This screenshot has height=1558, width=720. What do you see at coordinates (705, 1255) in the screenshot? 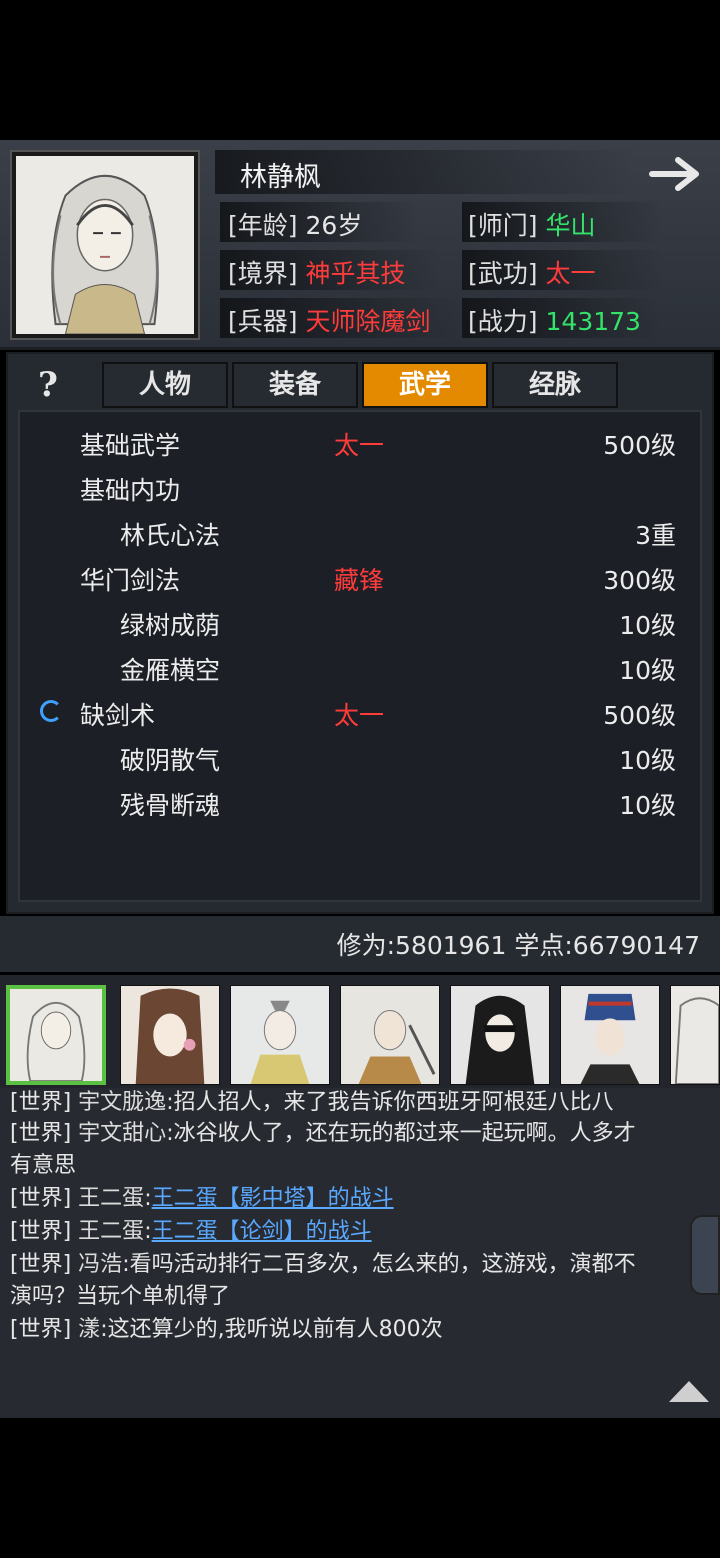
I see `side-drawer-handle` at bounding box center [705, 1255].